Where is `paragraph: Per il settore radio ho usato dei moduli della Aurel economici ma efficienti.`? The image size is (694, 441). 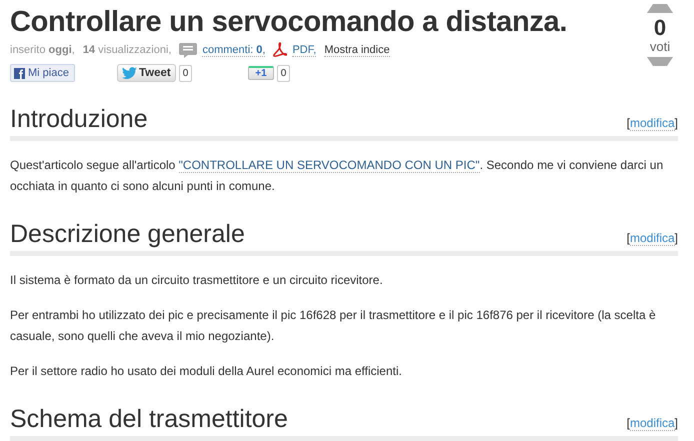 paragraph: Per il settore radio ho usato dei moduli della Aurel economici ma efficienti. is located at coordinates (206, 371).